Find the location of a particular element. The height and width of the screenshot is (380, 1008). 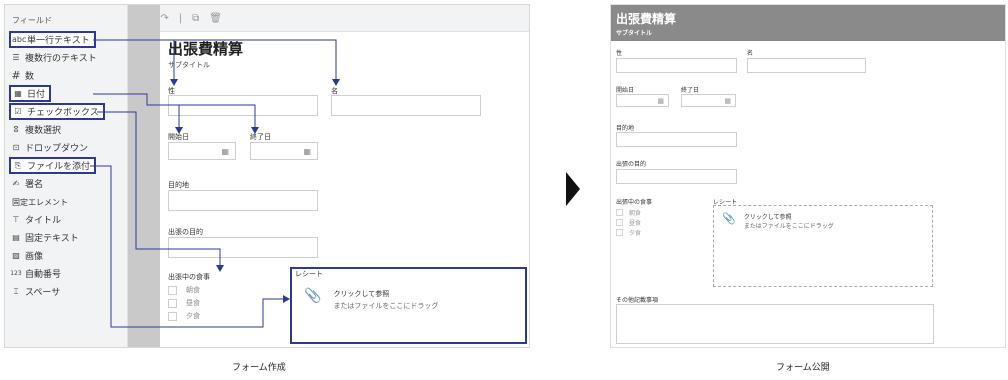

meal-checkbox-dinner: 夕食 is located at coordinates (184, 316).